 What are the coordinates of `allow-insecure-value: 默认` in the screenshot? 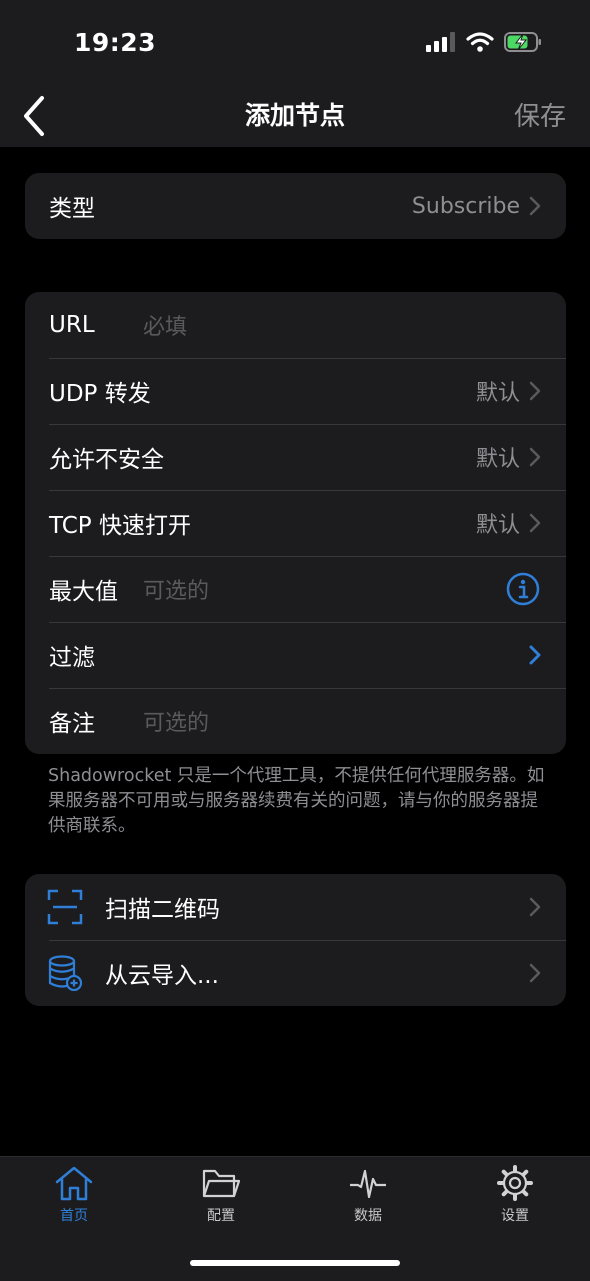 It's located at (497, 459).